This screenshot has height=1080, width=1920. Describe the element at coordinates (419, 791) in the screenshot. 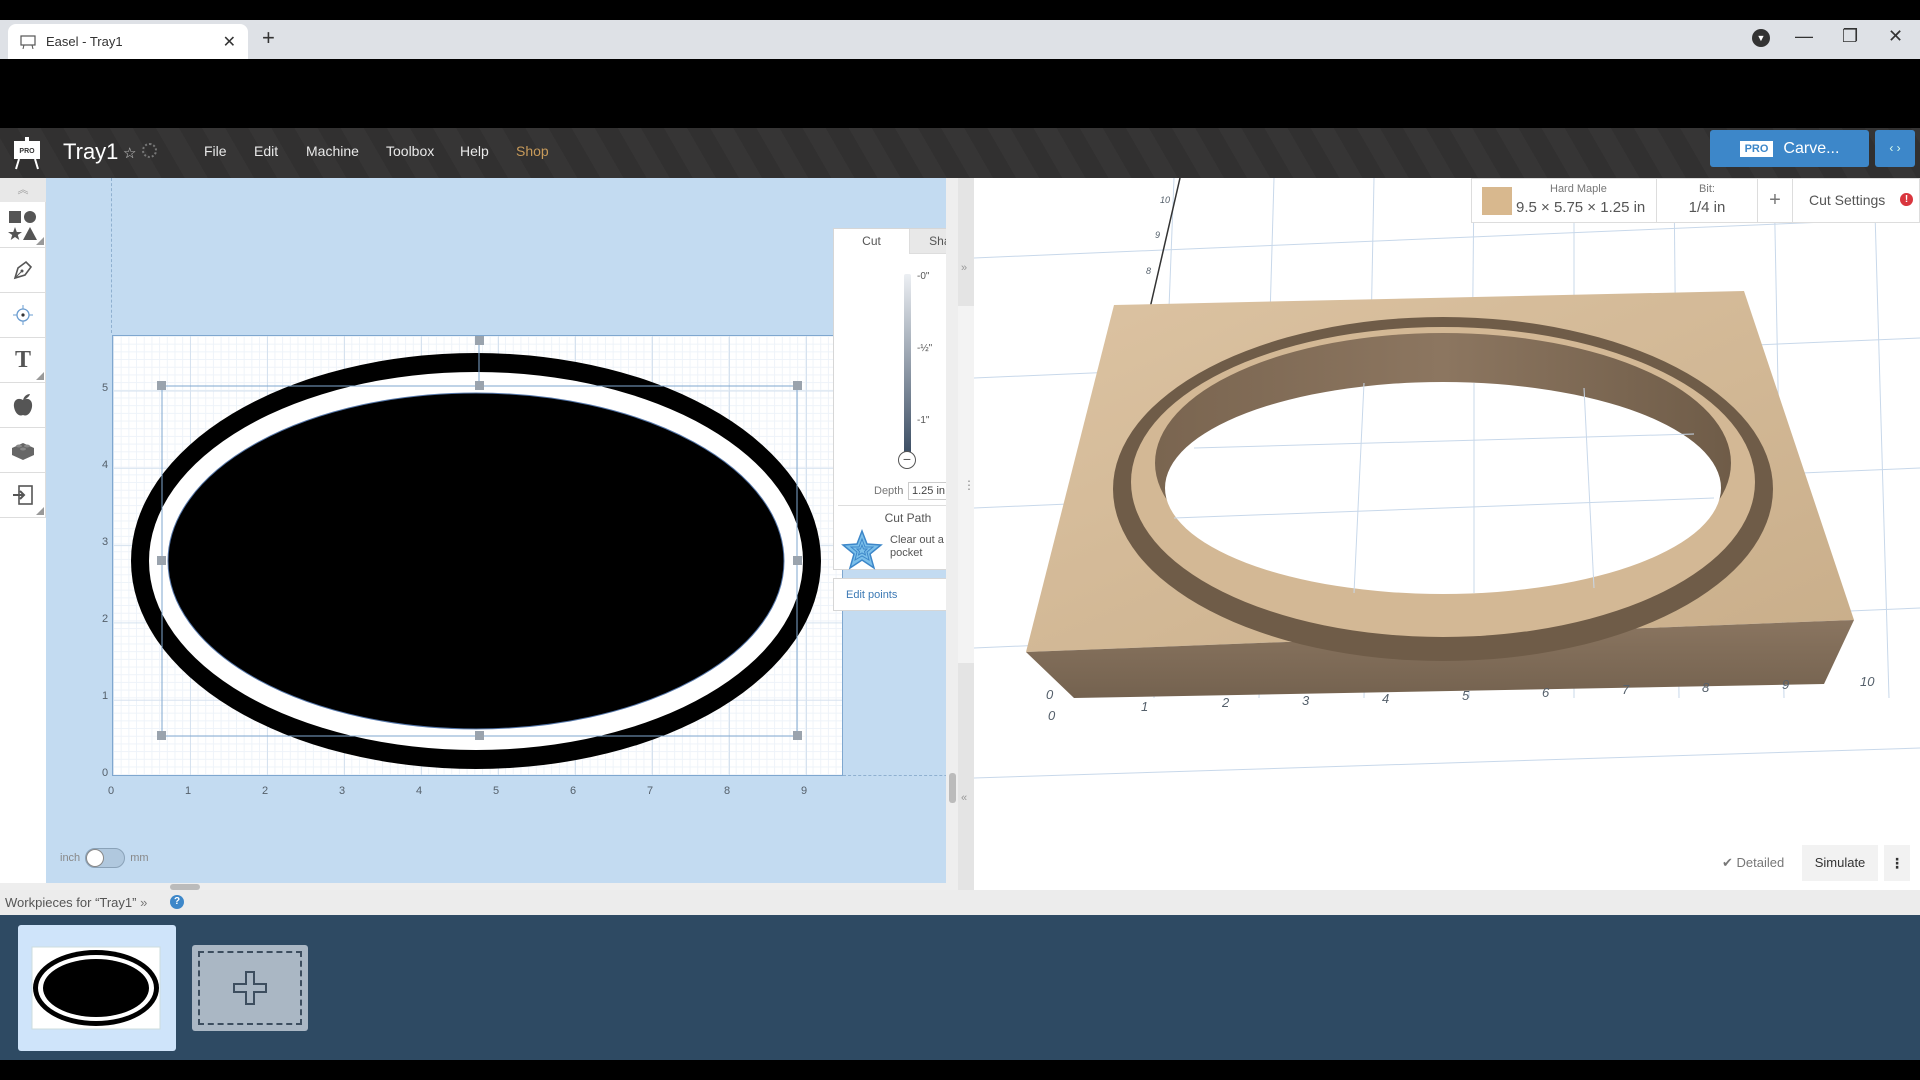

I see `x-tick: 4` at that location.